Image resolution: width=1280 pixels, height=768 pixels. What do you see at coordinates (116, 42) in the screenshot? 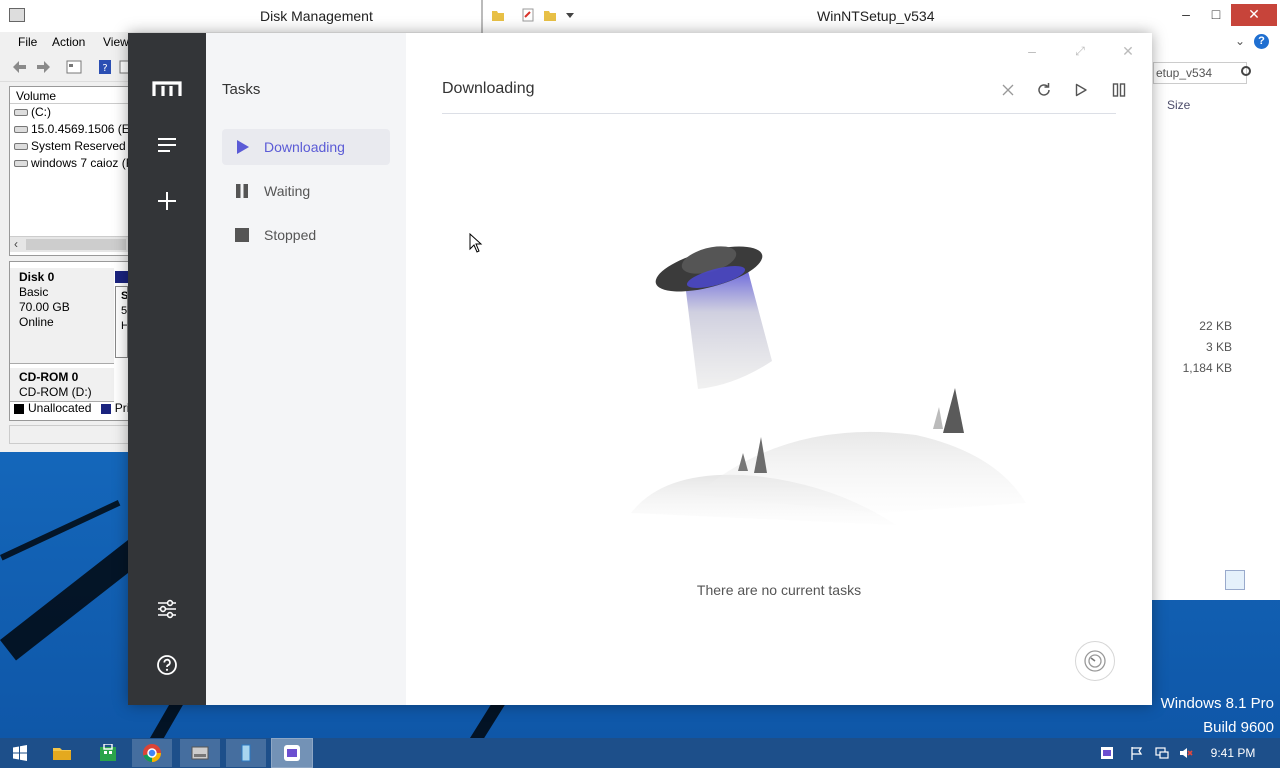
I see `menu-view: View` at bounding box center [116, 42].